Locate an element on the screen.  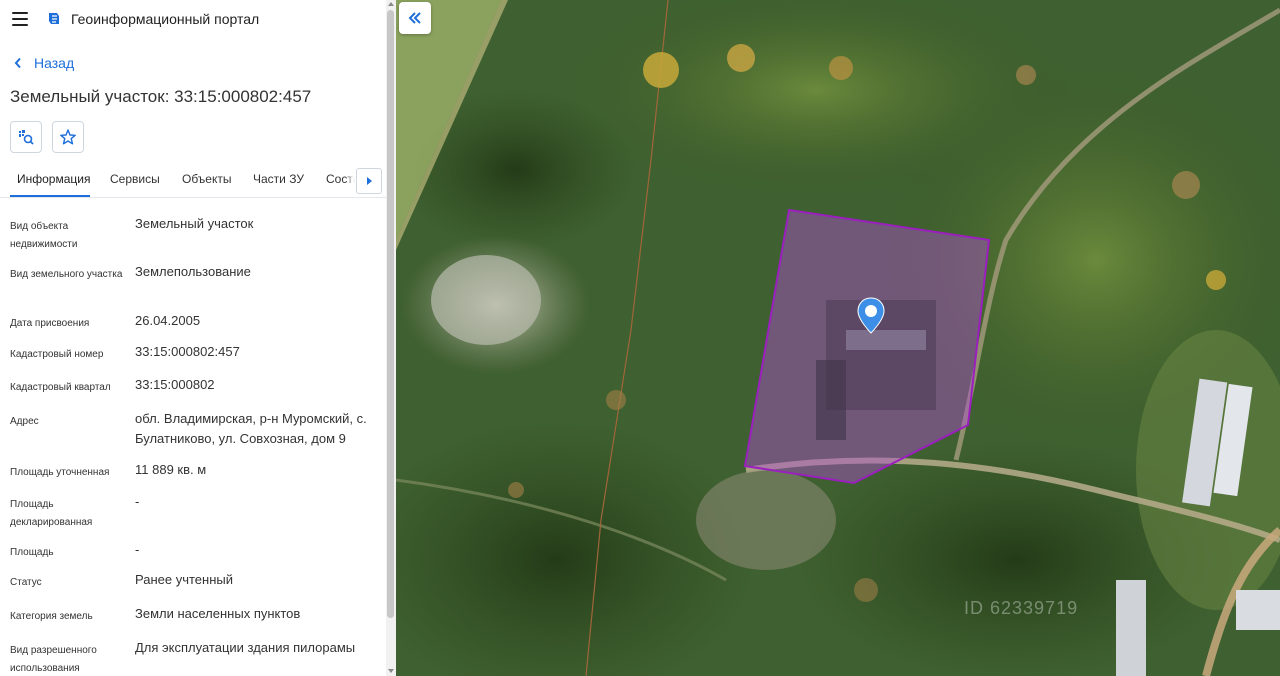
property-value: 11 889 кв. м is located at coordinates (171, 469).